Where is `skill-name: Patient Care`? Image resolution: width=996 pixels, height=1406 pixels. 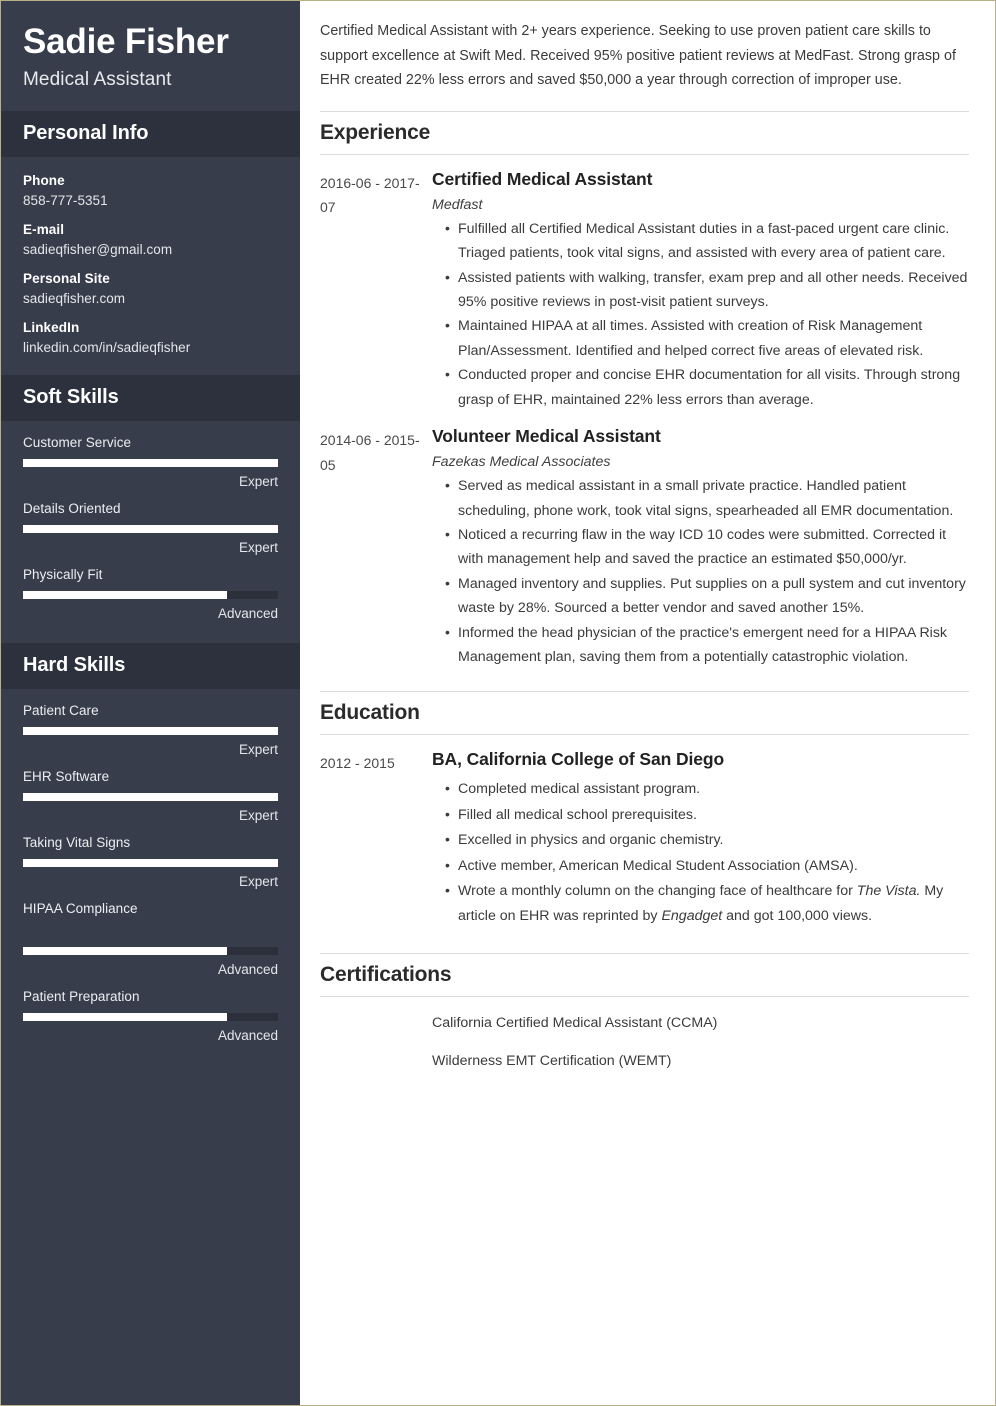 skill-name: Patient Care is located at coordinates (61, 710).